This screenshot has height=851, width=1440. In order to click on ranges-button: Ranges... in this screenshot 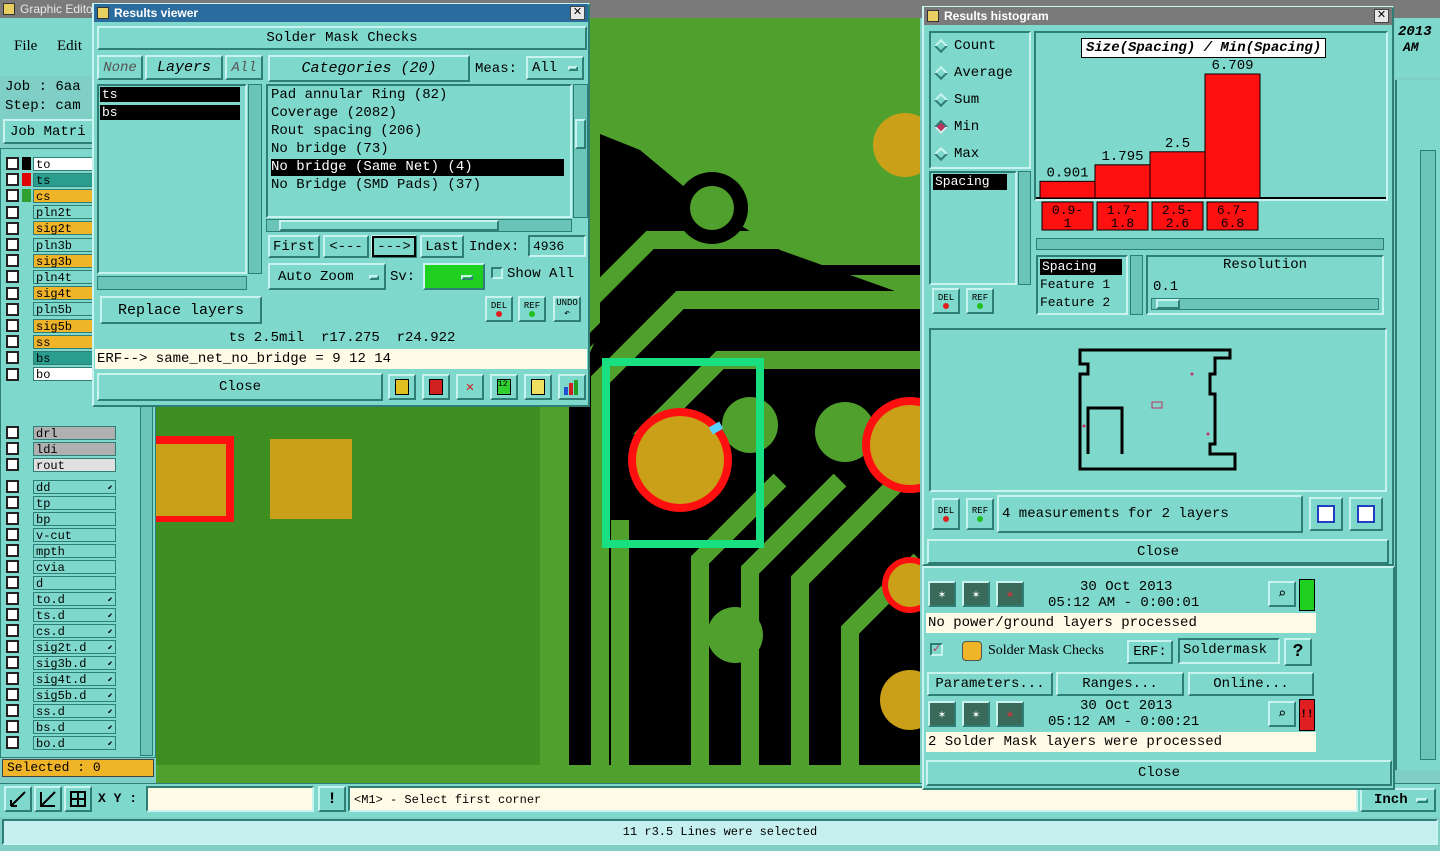, I will do `click(1120, 684)`.